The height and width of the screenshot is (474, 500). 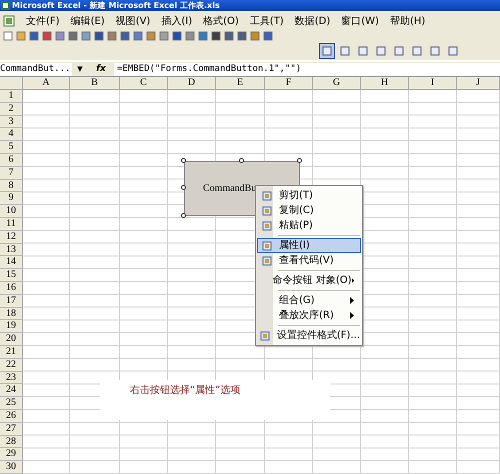 What do you see at coordinates (309, 225) in the screenshot?
I see `context-menu-item: 粘贴(P)` at bounding box center [309, 225].